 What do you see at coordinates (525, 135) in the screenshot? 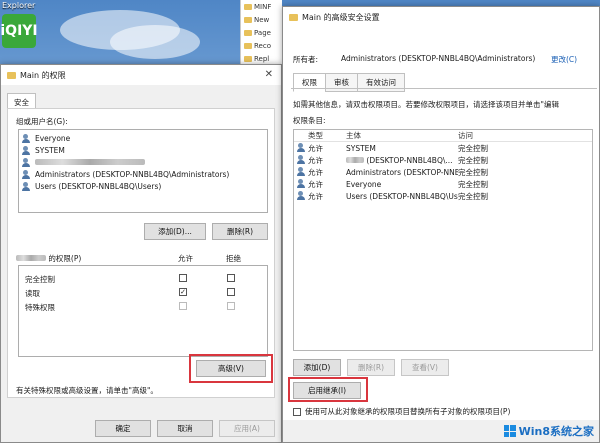
I see `column-access: 访问` at bounding box center [525, 135].